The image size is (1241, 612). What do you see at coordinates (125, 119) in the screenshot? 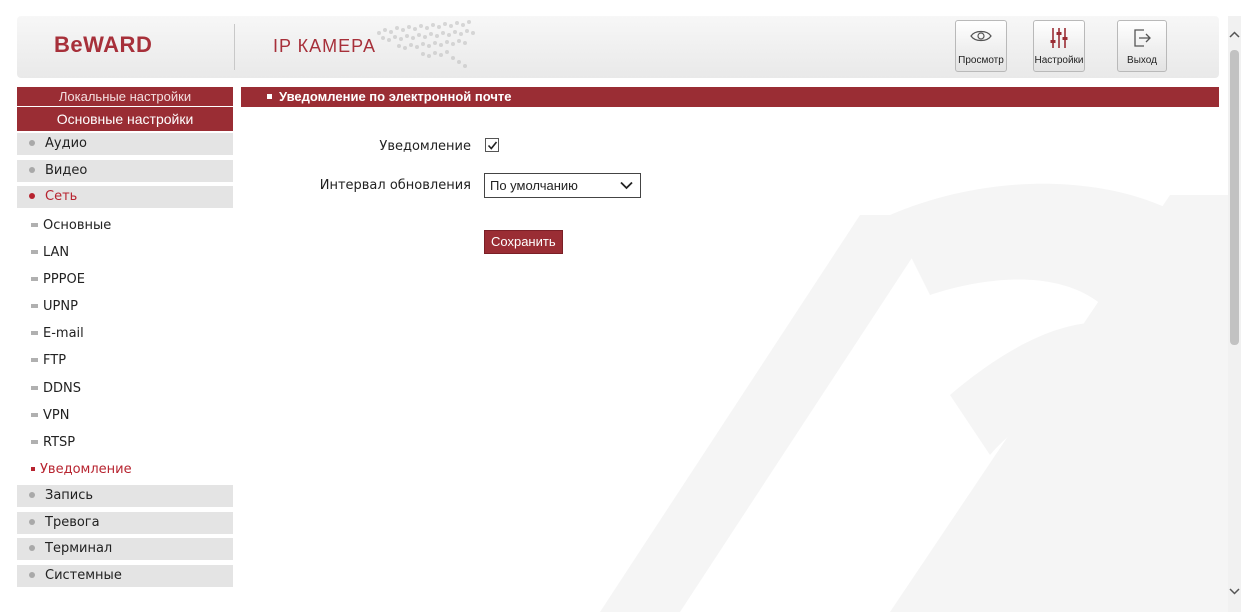
I see `sidebar-main-settings: Основные настройки` at bounding box center [125, 119].